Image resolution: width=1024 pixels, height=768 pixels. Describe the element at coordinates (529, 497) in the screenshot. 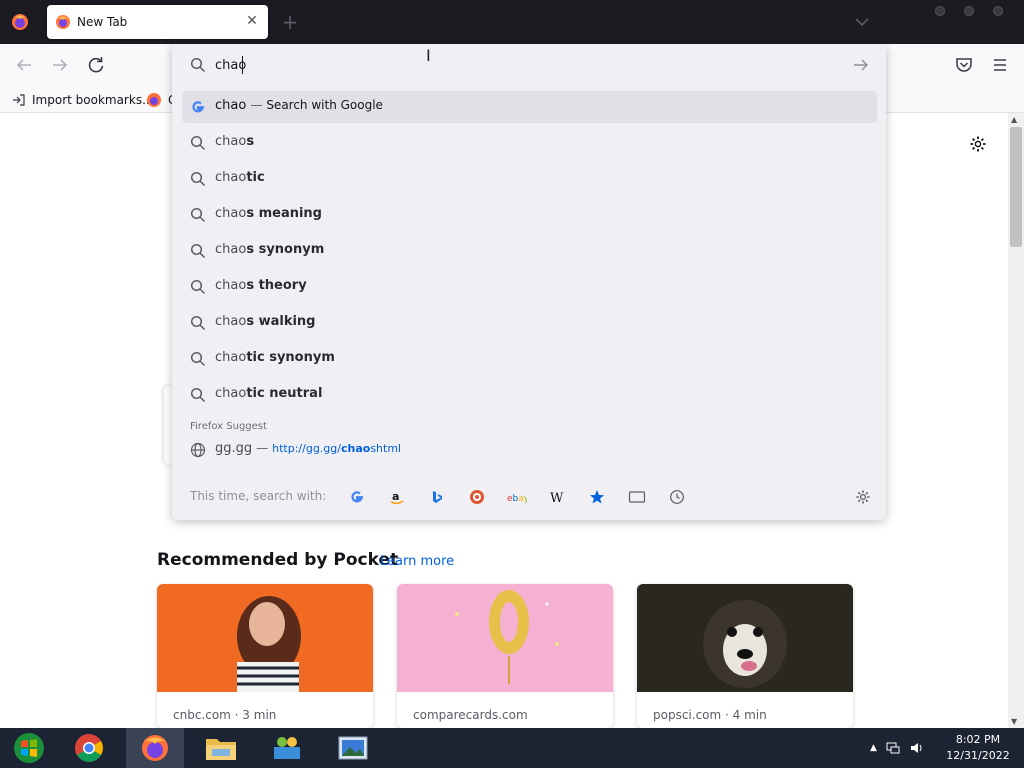

I see `one-off-search-bar: This time, search with: a ebay W` at that location.